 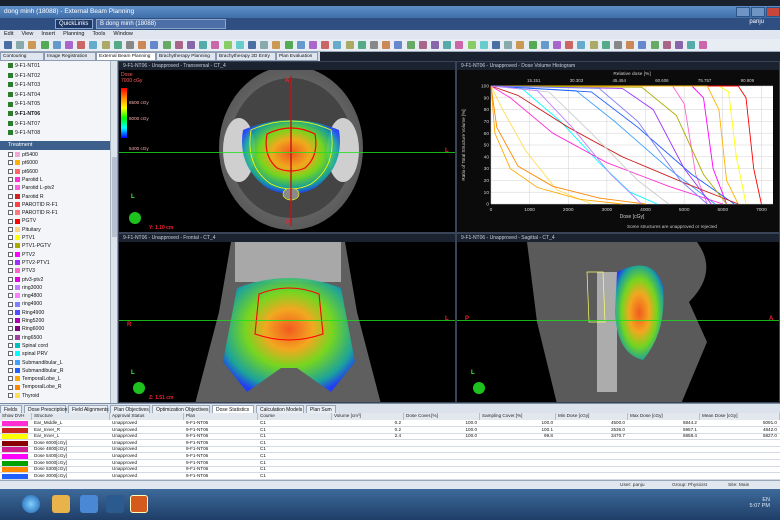 What do you see at coordinates (186, 56) in the screenshot?
I see `tab-brachytherapy-planning: Brachytherapy Planning` at bounding box center [186, 56].